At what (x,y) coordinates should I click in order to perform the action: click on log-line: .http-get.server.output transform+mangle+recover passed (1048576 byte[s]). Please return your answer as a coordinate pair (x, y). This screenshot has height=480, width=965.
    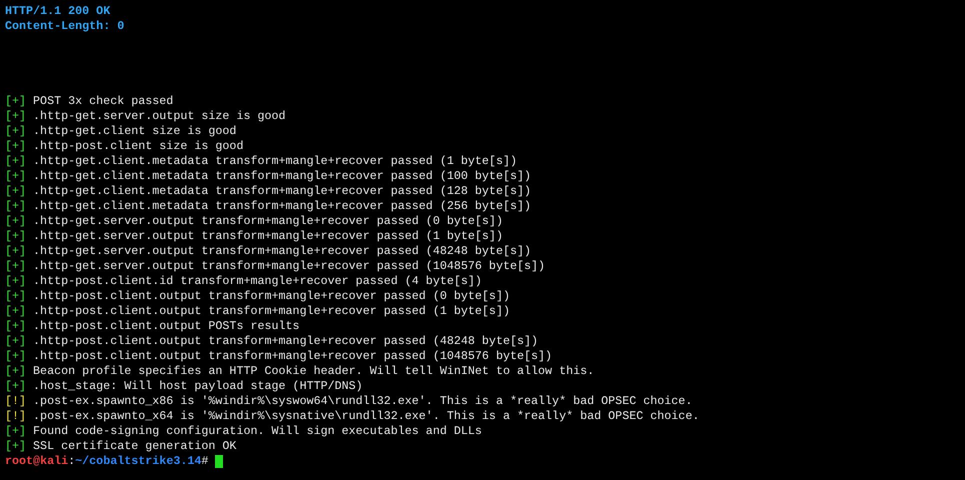
    Looking at the image, I should click on (289, 266).